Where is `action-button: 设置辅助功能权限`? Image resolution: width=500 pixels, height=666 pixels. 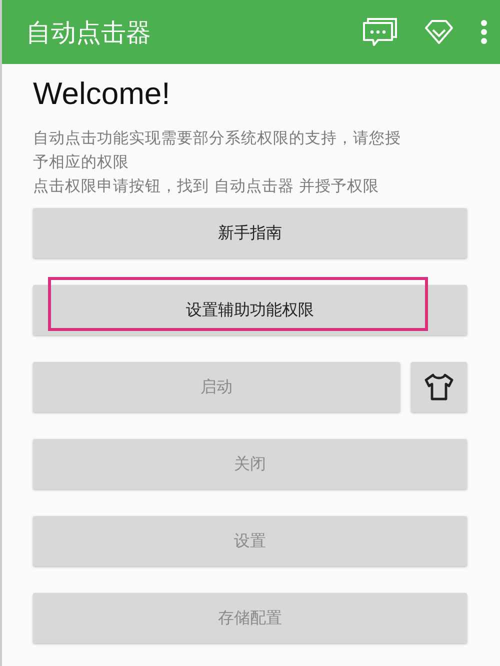 action-button: 设置辅助功能权限 is located at coordinates (250, 310).